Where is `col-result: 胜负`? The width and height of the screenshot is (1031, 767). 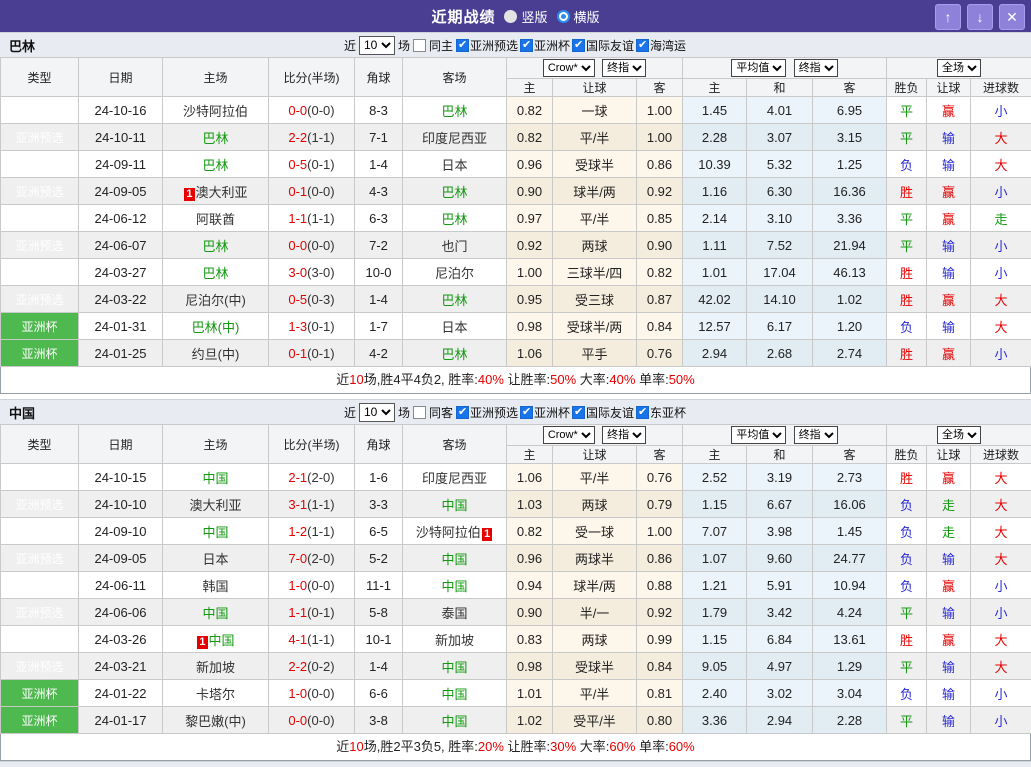 col-result: 胜负 is located at coordinates (907, 455).